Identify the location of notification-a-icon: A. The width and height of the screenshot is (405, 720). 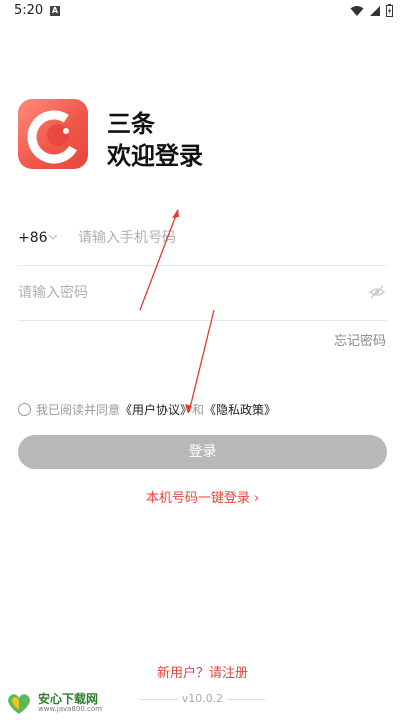
(55, 11).